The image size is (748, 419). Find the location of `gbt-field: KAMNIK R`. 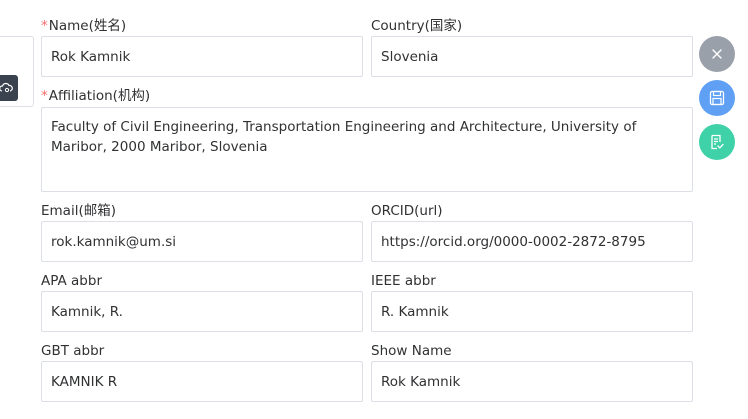

gbt-field: KAMNIK R is located at coordinates (202, 381).